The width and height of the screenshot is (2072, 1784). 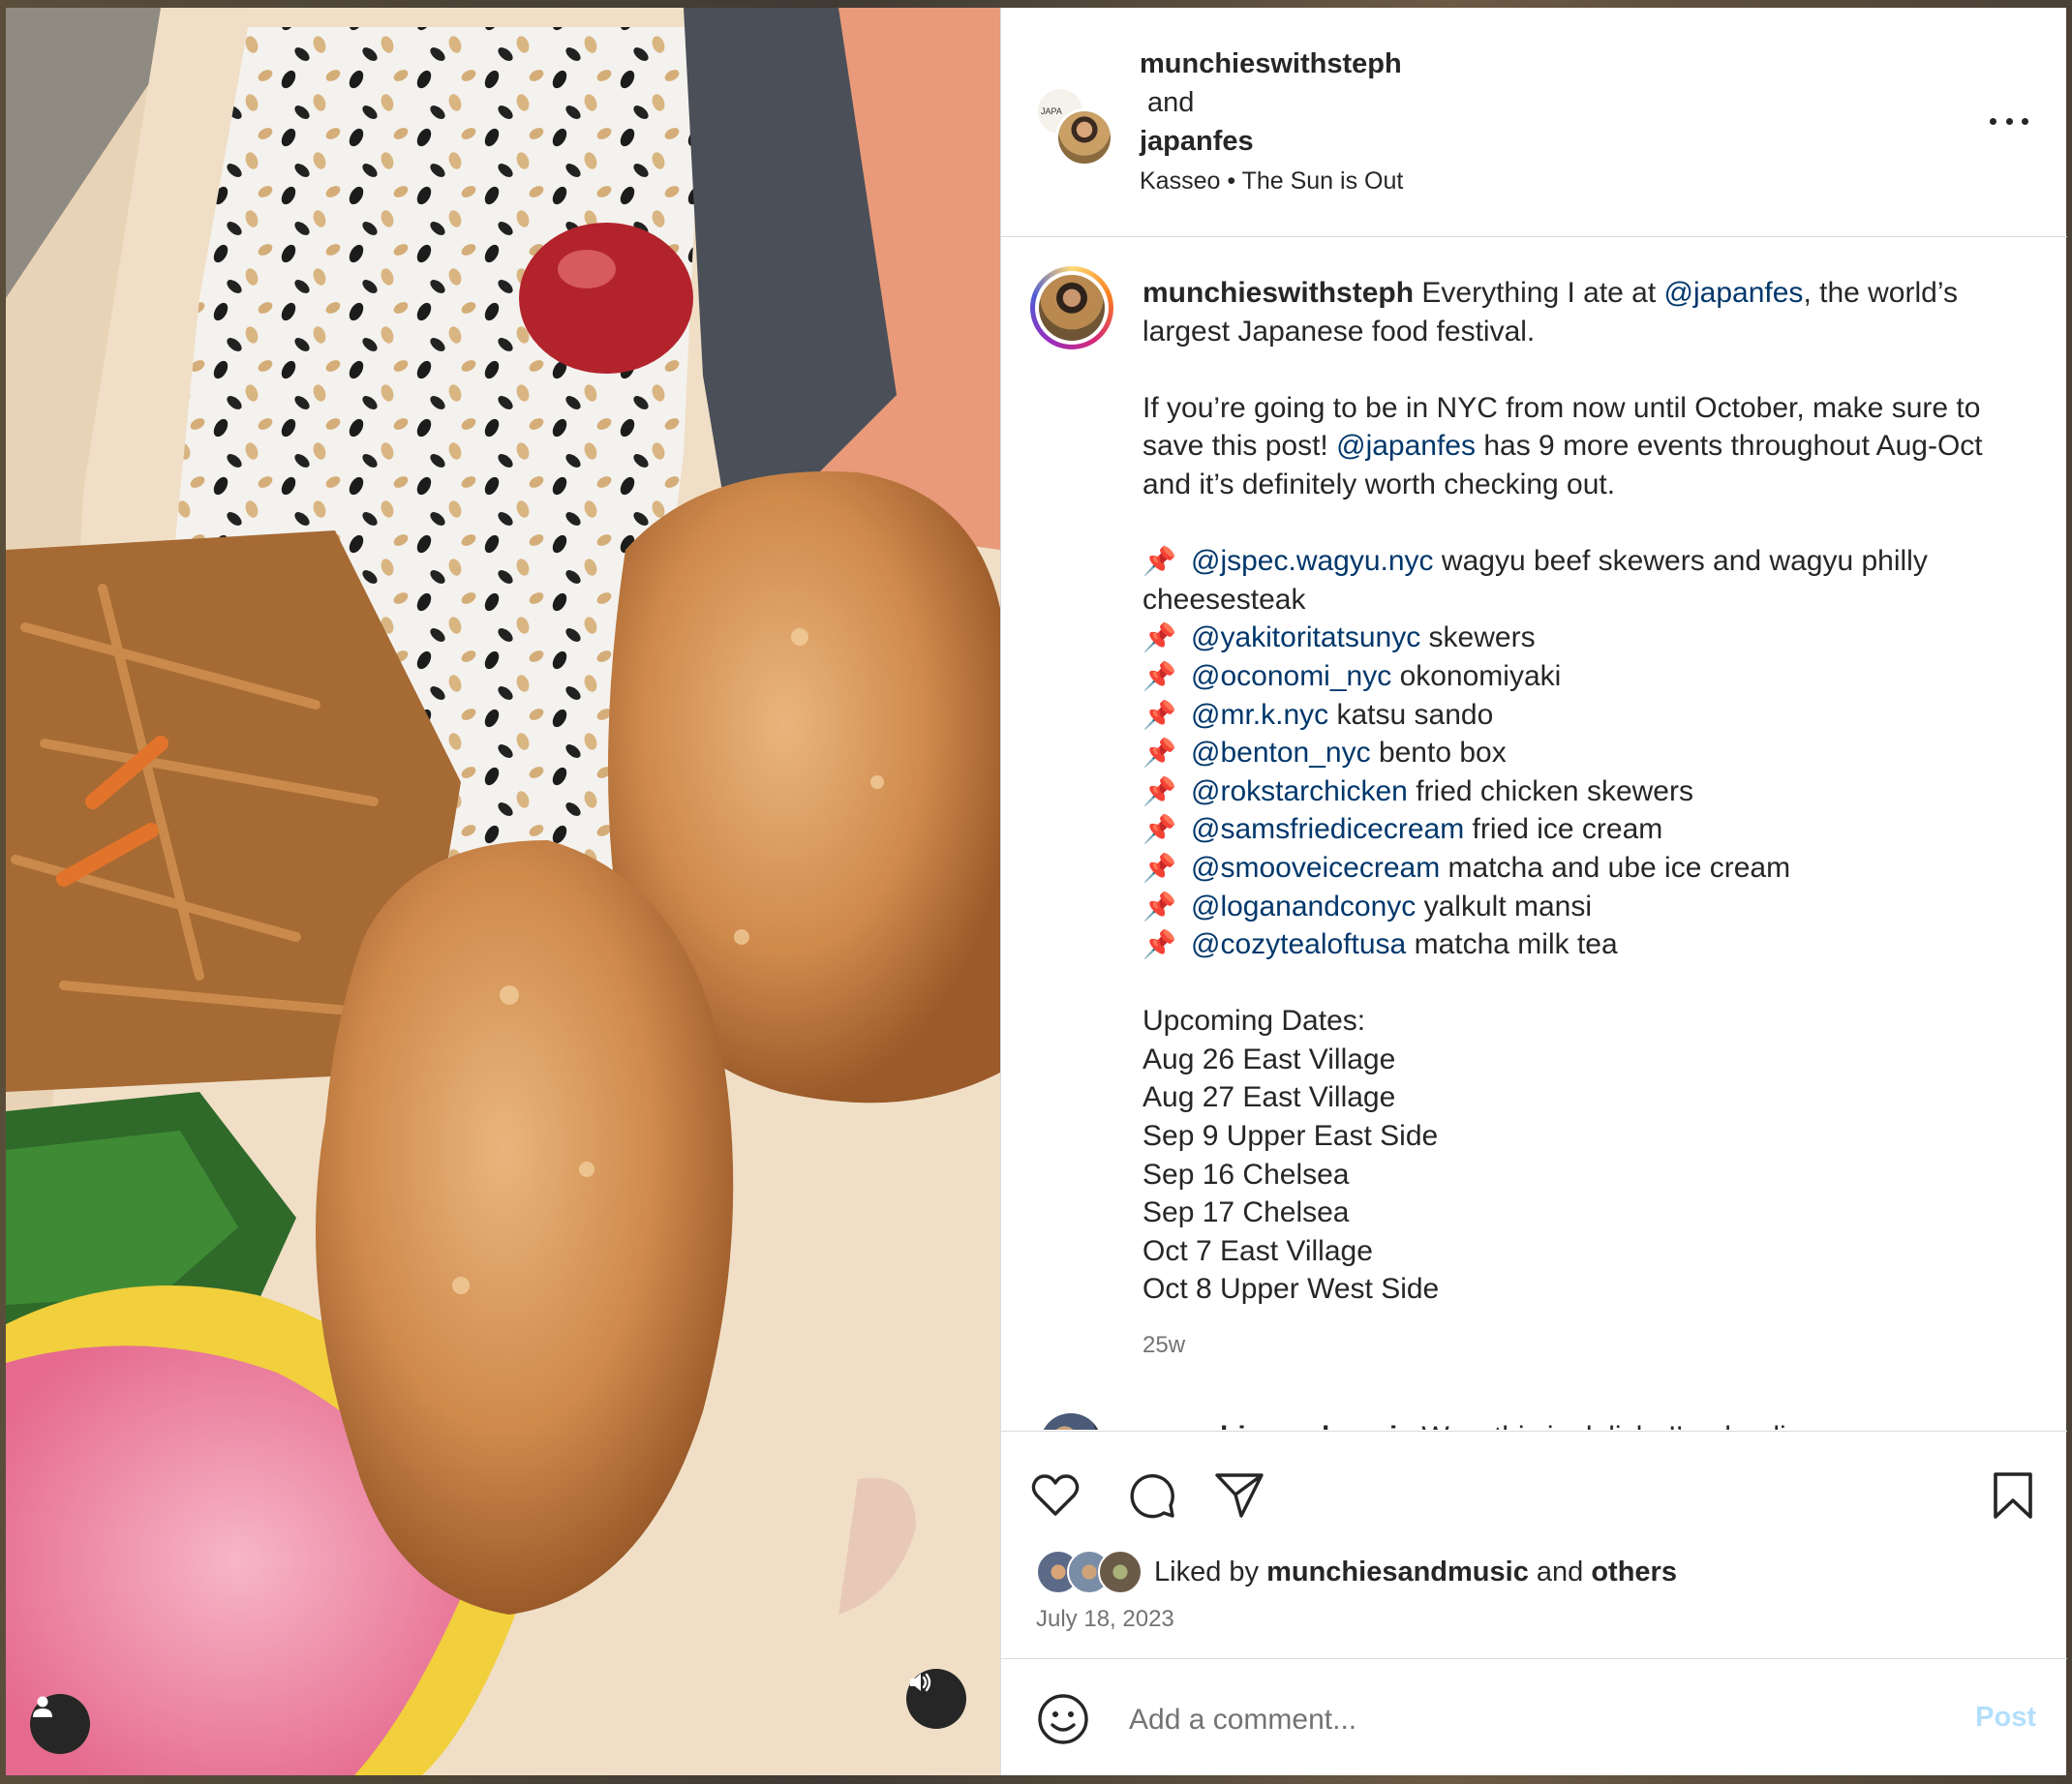 I want to click on caption-text: Everything I ate at, so click(x=1539, y=293).